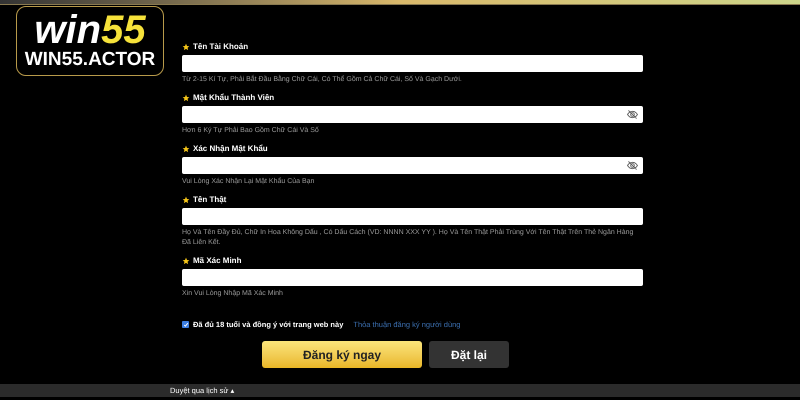  Describe the element at coordinates (90, 60) in the screenshot. I see `logo-domain: WIN55.ACTOR` at that location.